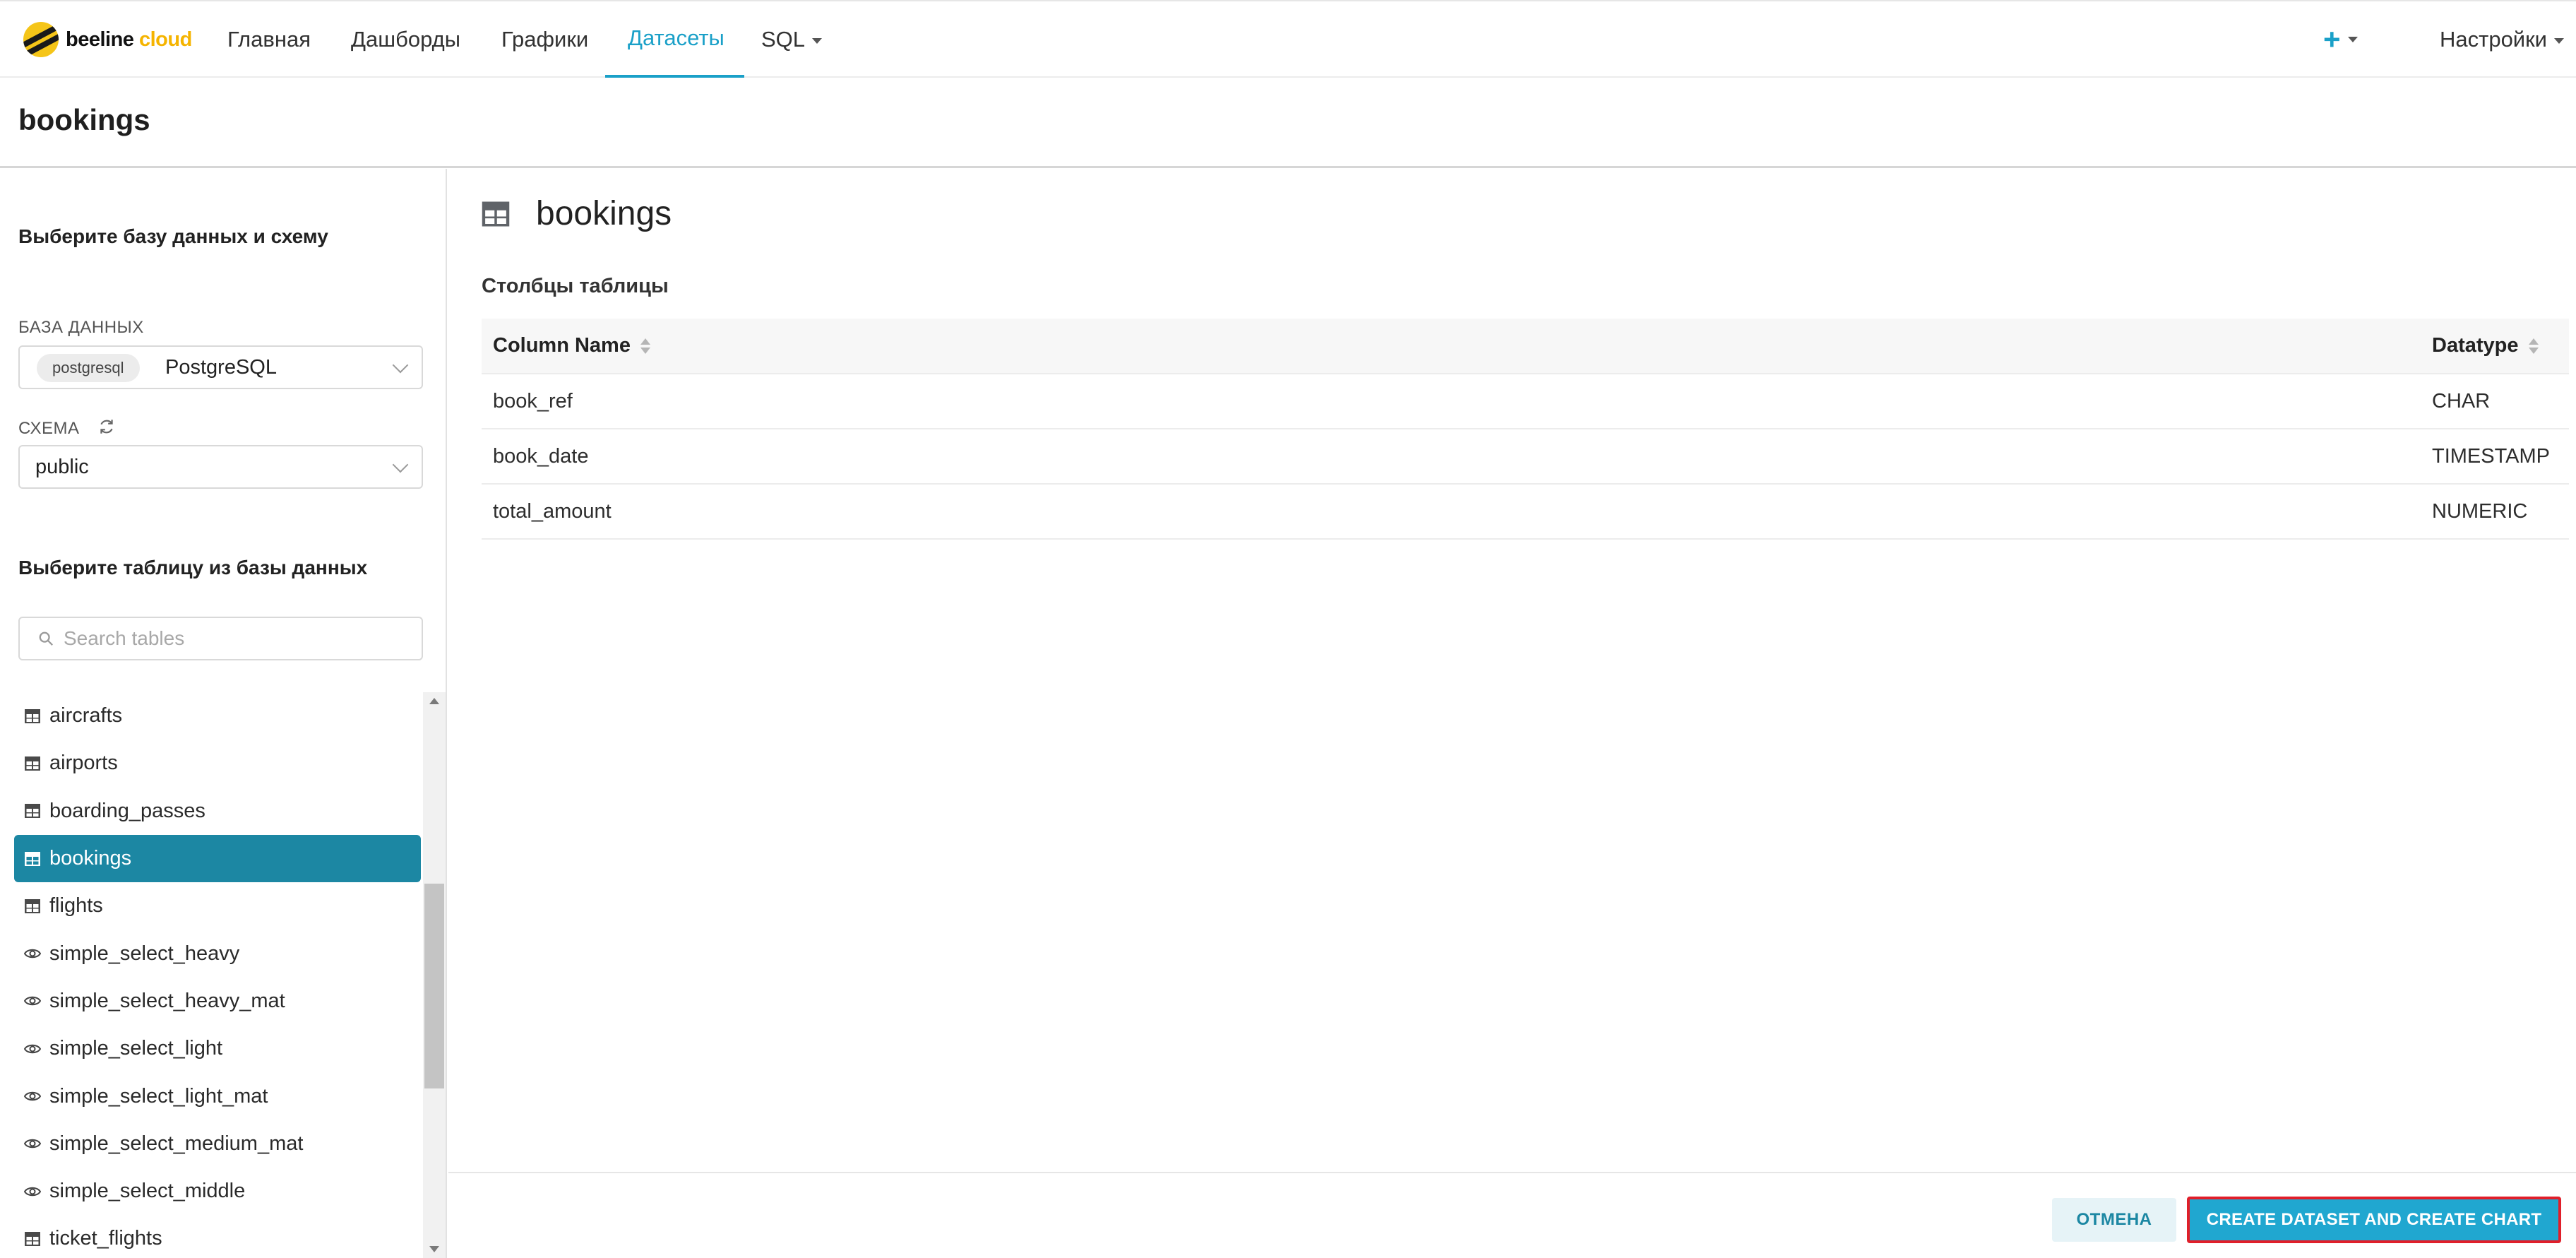 The height and width of the screenshot is (1258, 2576). What do you see at coordinates (90, 858) in the screenshot?
I see `table-list-item-label: bookings` at bounding box center [90, 858].